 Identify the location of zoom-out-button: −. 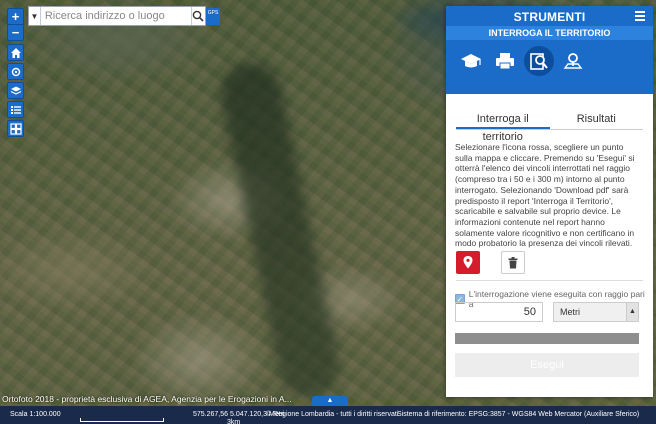
(15, 32).